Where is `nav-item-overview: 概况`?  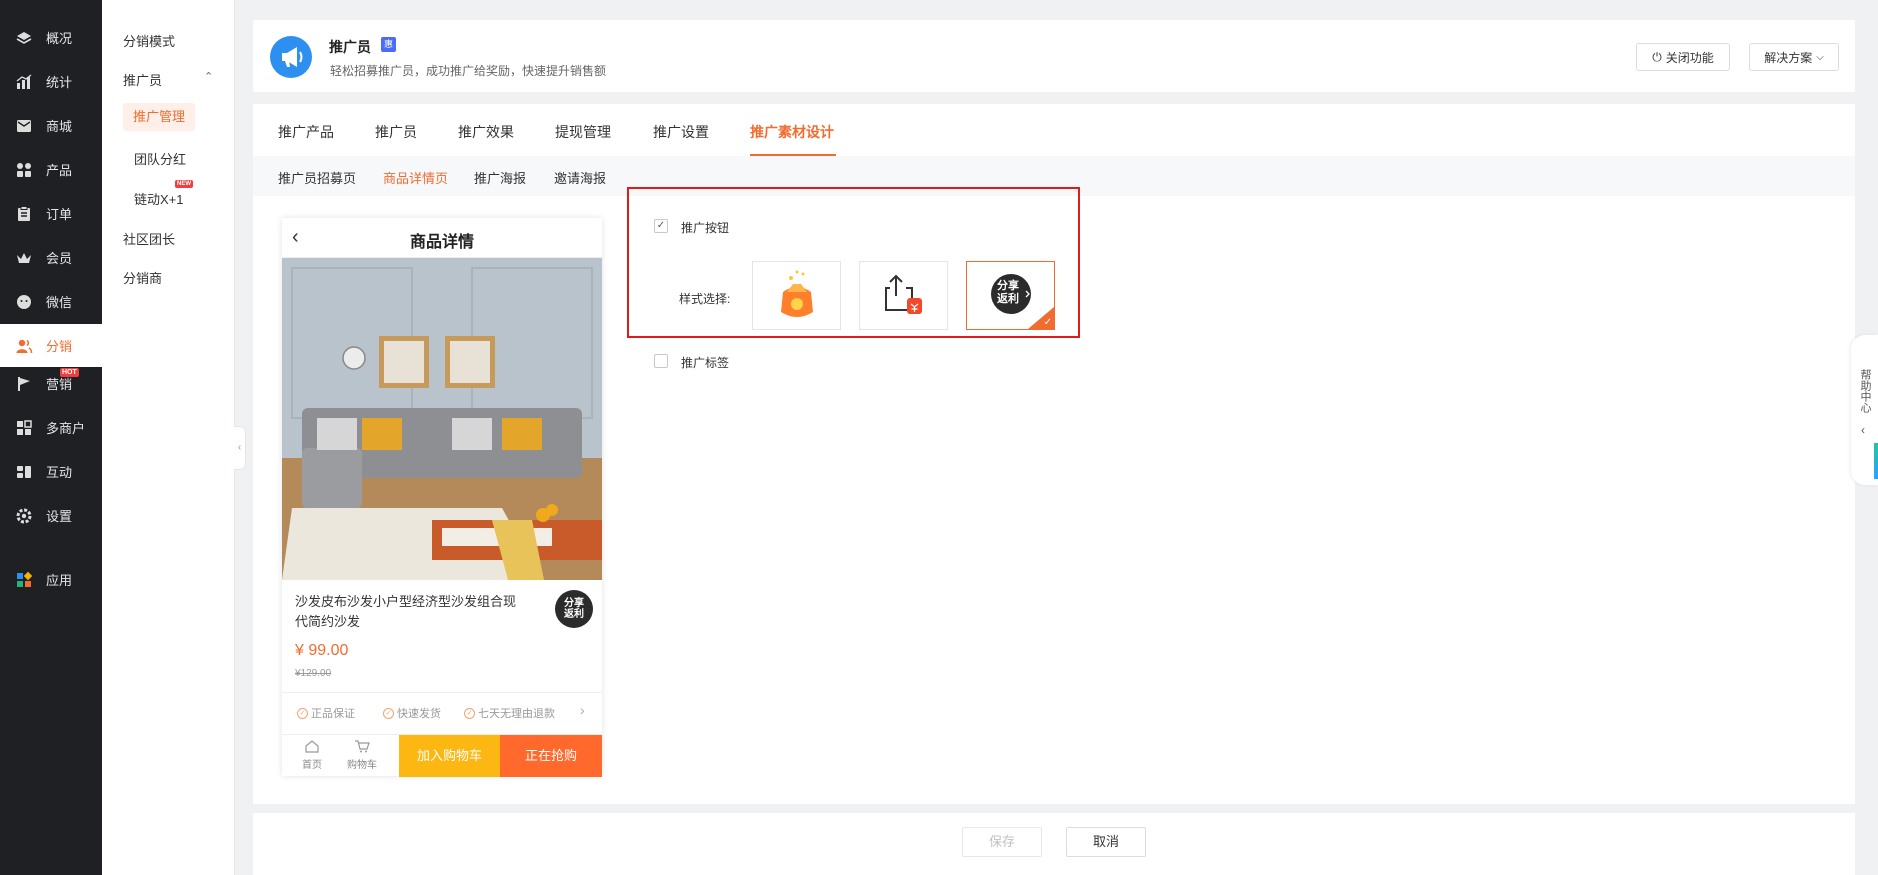 nav-item-overview: 概况 is located at coordinates (51, 37).